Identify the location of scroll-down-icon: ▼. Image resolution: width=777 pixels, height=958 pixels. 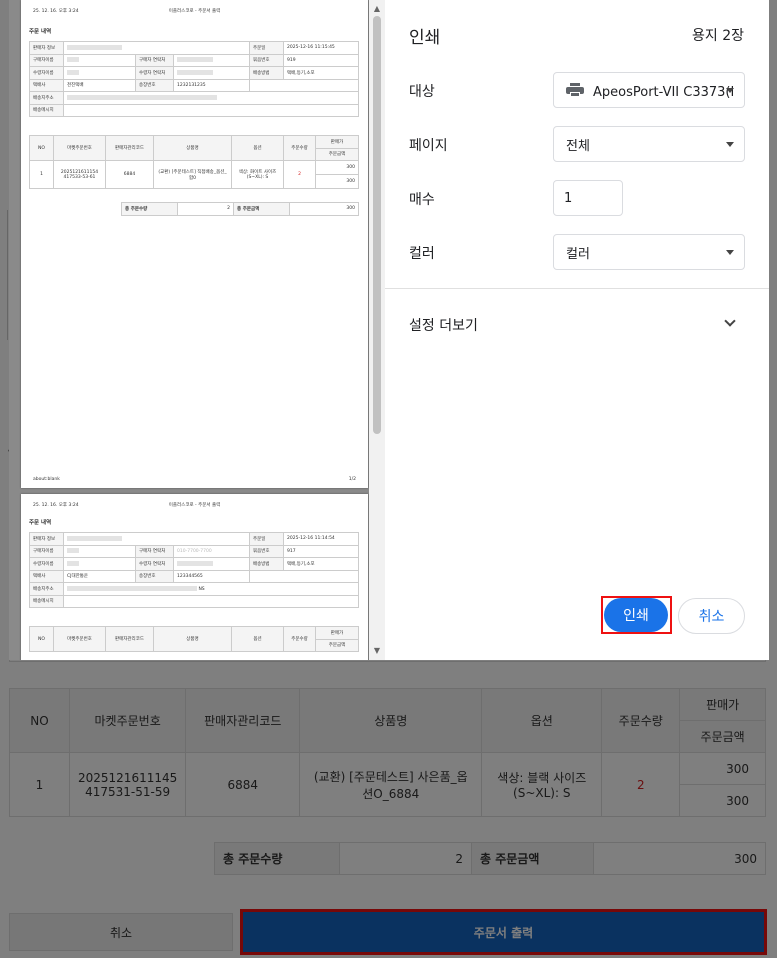
(377, 651).